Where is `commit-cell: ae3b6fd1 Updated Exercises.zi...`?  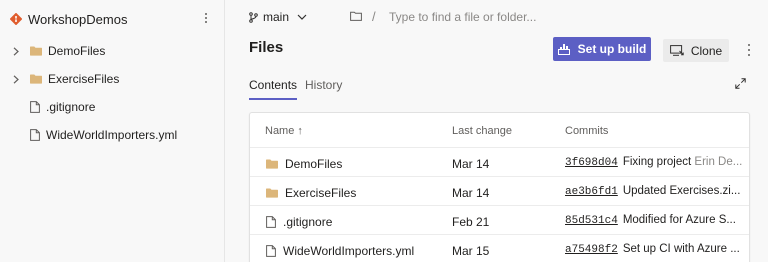
commit-cell: ae3b6fd1 Updated Exercises.zi... is located at coordinates (654, 191).